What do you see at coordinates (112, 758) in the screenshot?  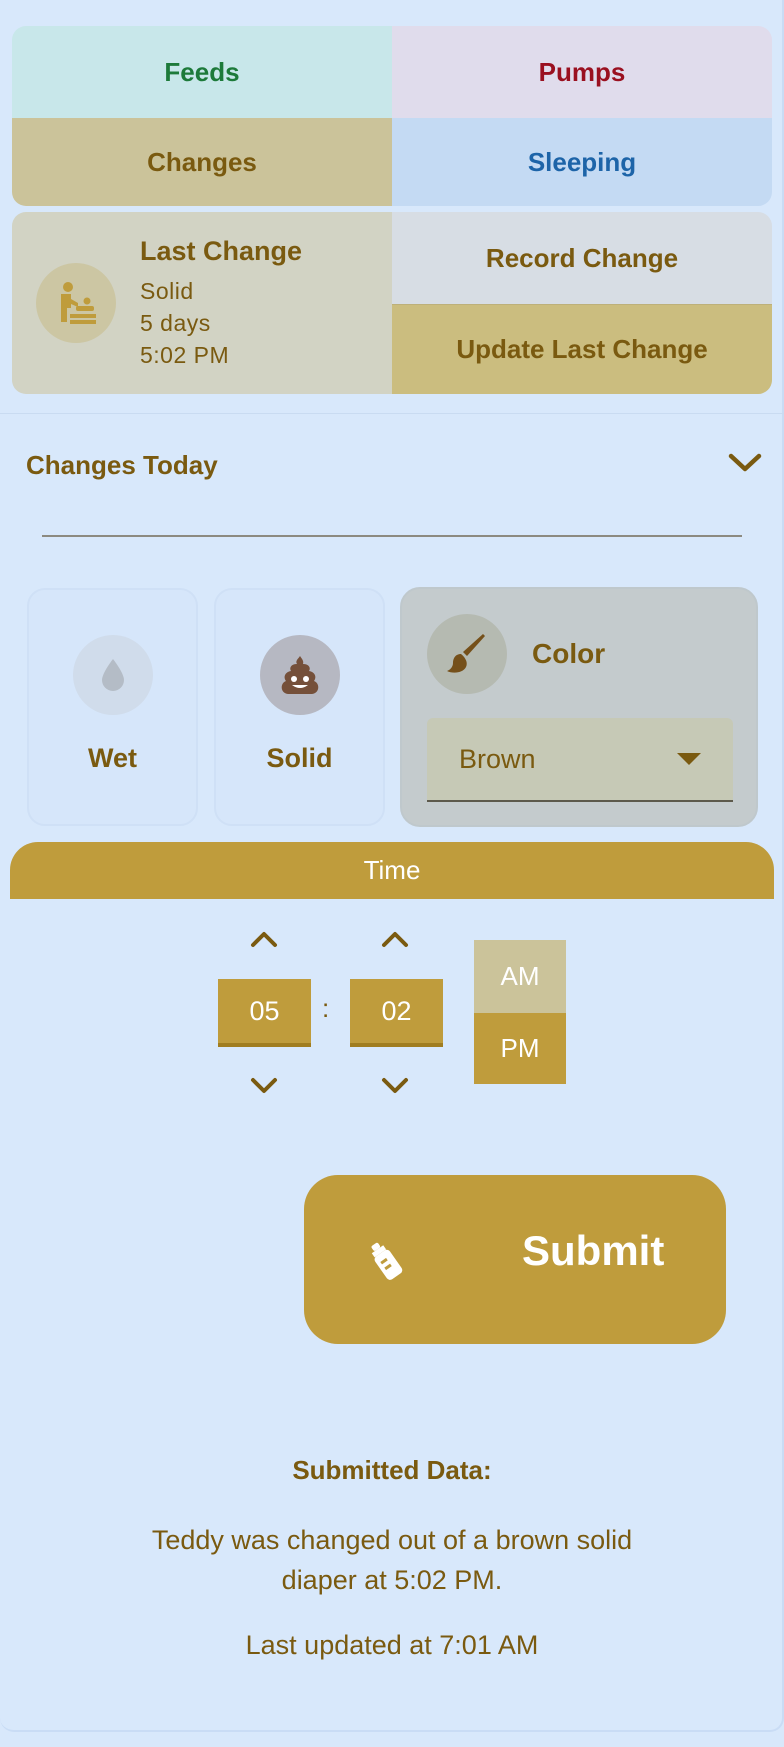 I see `wet-label: Wet` at bounding box center [112, 758].